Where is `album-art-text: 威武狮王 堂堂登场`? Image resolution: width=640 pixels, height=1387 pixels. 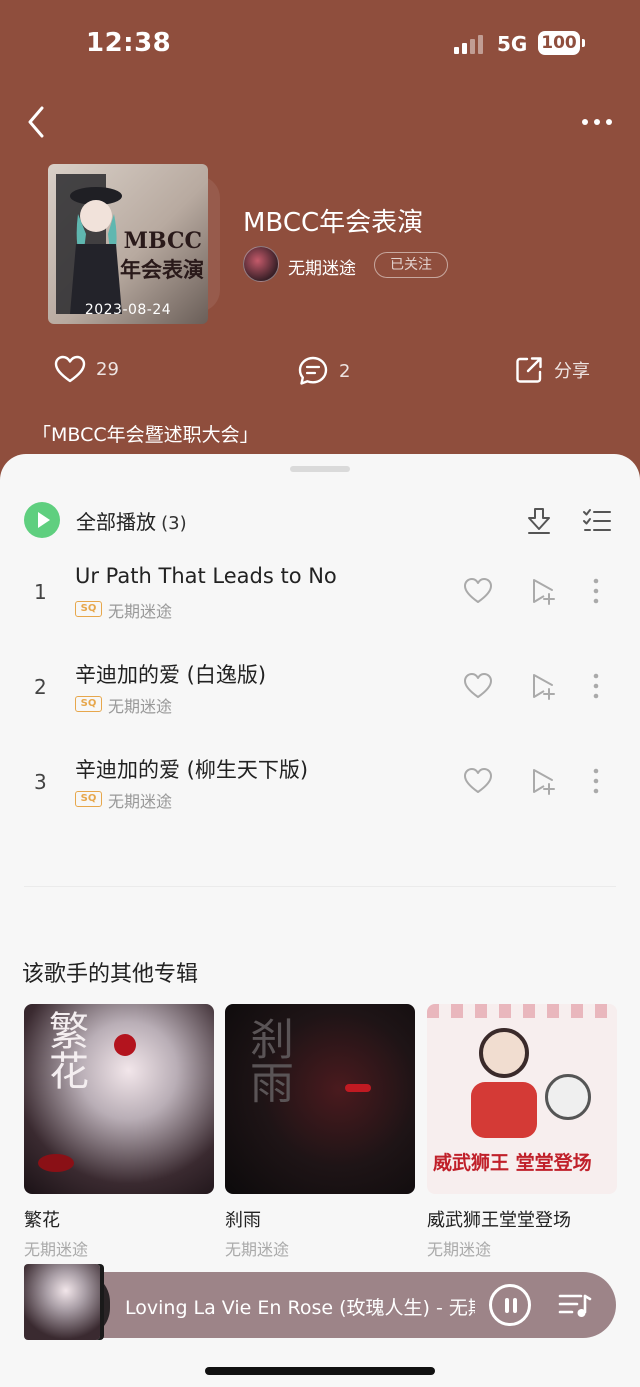
album-art-text: 威武狮王 堂堂登场 is located at coordinates (512, 1163).